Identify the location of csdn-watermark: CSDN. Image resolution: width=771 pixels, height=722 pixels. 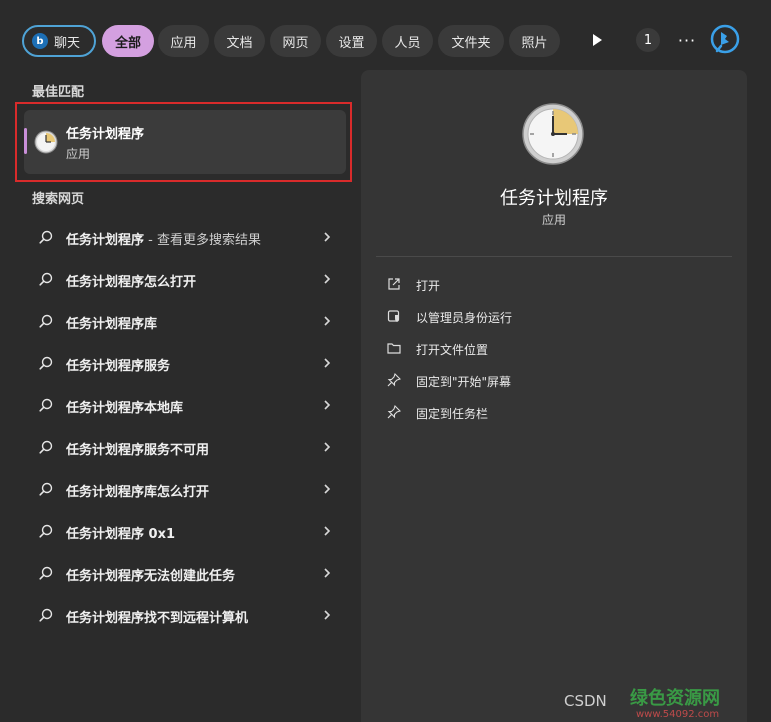
(585, 701).